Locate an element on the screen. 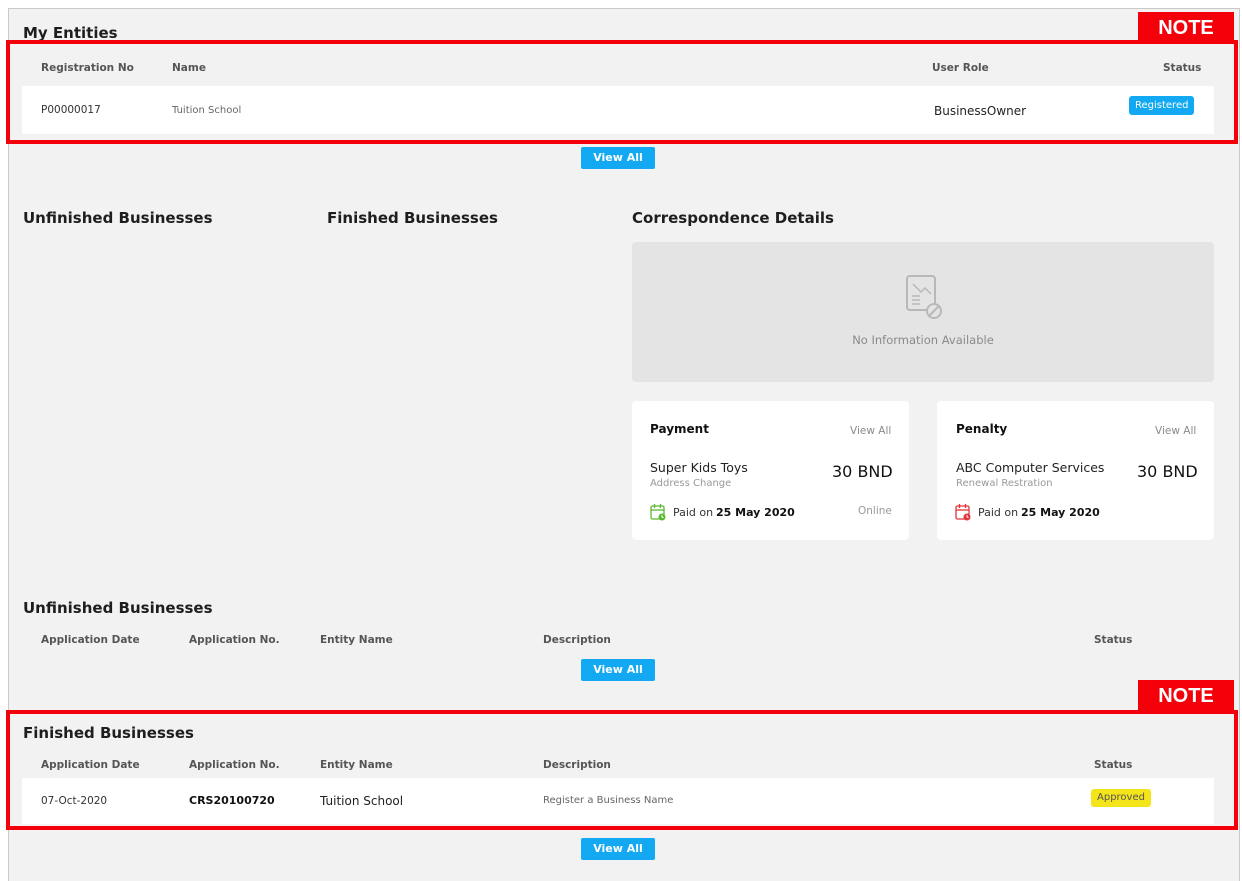 The height and width of the screenshot is (881, 1242). finished-view-all-button: View All is located at coordinates (618, 849).